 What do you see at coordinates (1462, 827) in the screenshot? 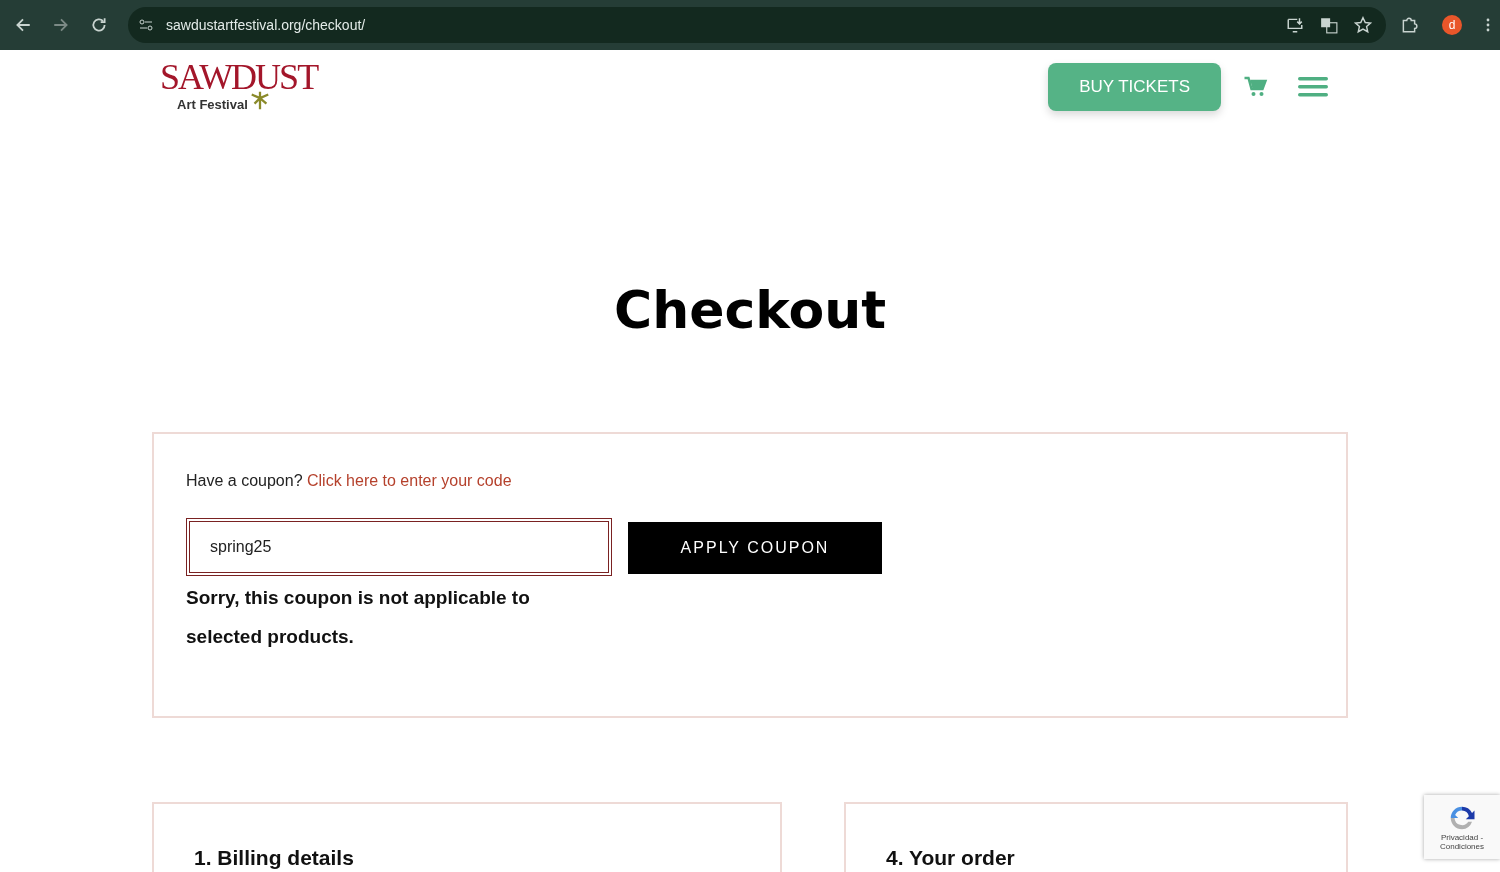
I see `recaptcha-badge: Privacidad - Condiciones` at bounding box center [1462, 827].